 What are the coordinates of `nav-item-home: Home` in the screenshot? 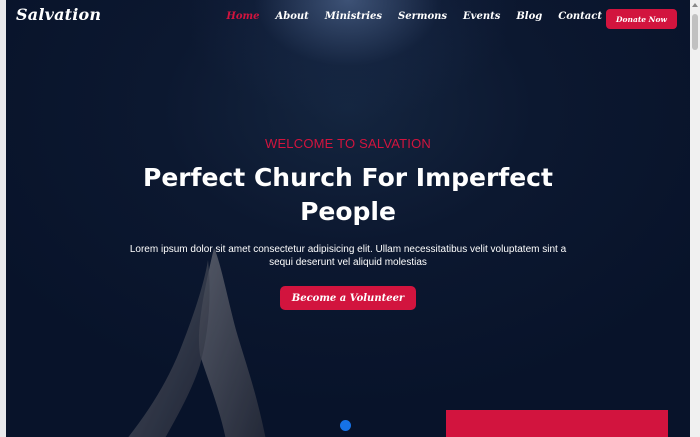 It's located at (242, 16).